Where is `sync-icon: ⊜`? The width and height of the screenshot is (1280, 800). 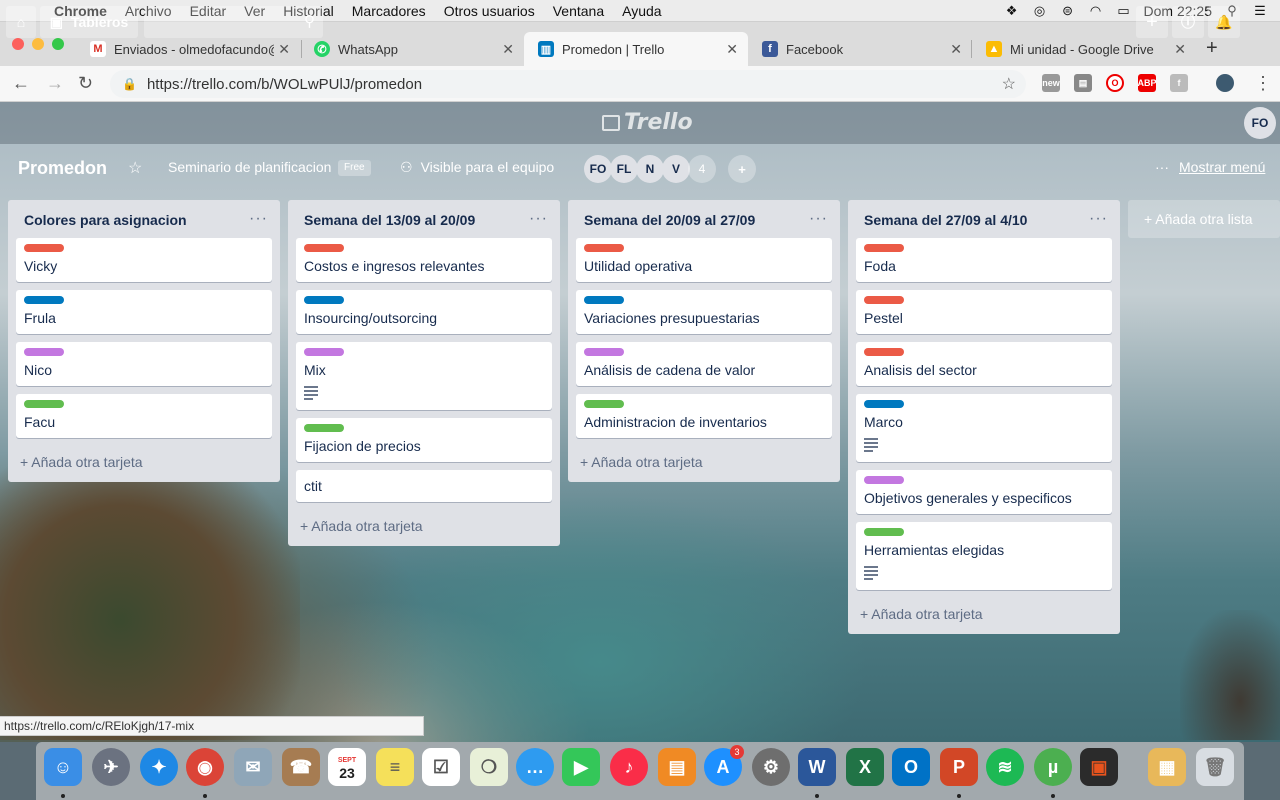 sync-icon: ⊜ is located at coordinates (1068, 10).